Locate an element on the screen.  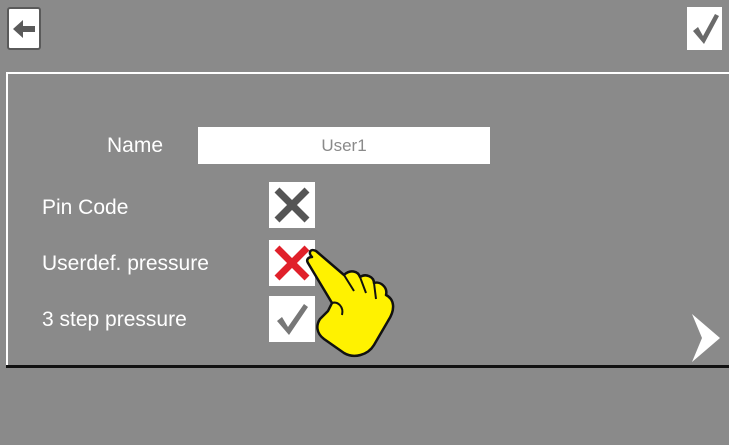
three-step-pressure-label: 3 step pressure is located at coordinates (114, 319).